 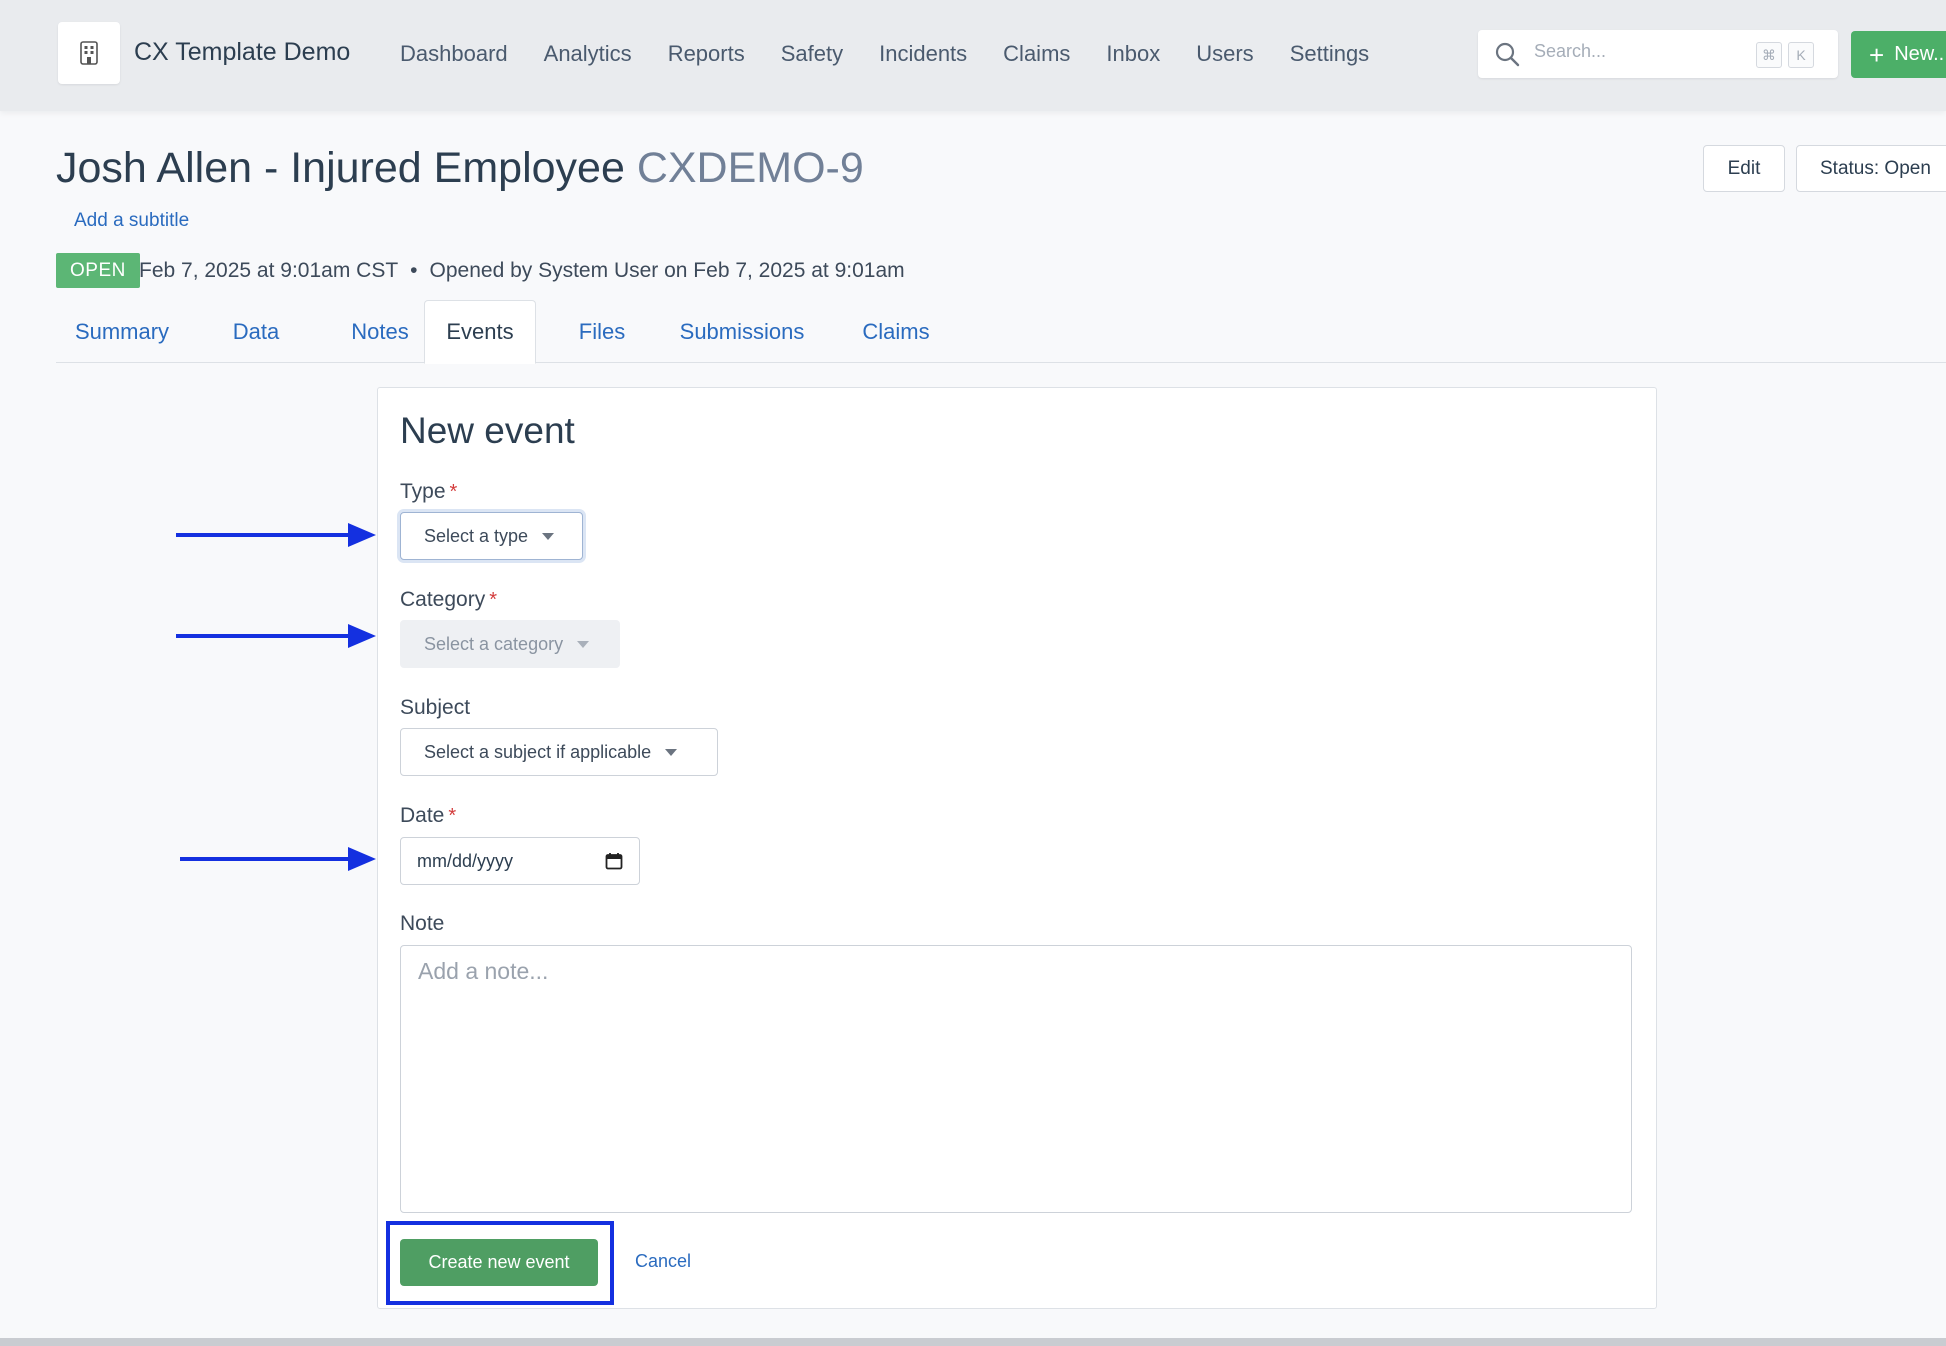 I want to click on shortcut-k-key: K, so click(x=1801, y=55).